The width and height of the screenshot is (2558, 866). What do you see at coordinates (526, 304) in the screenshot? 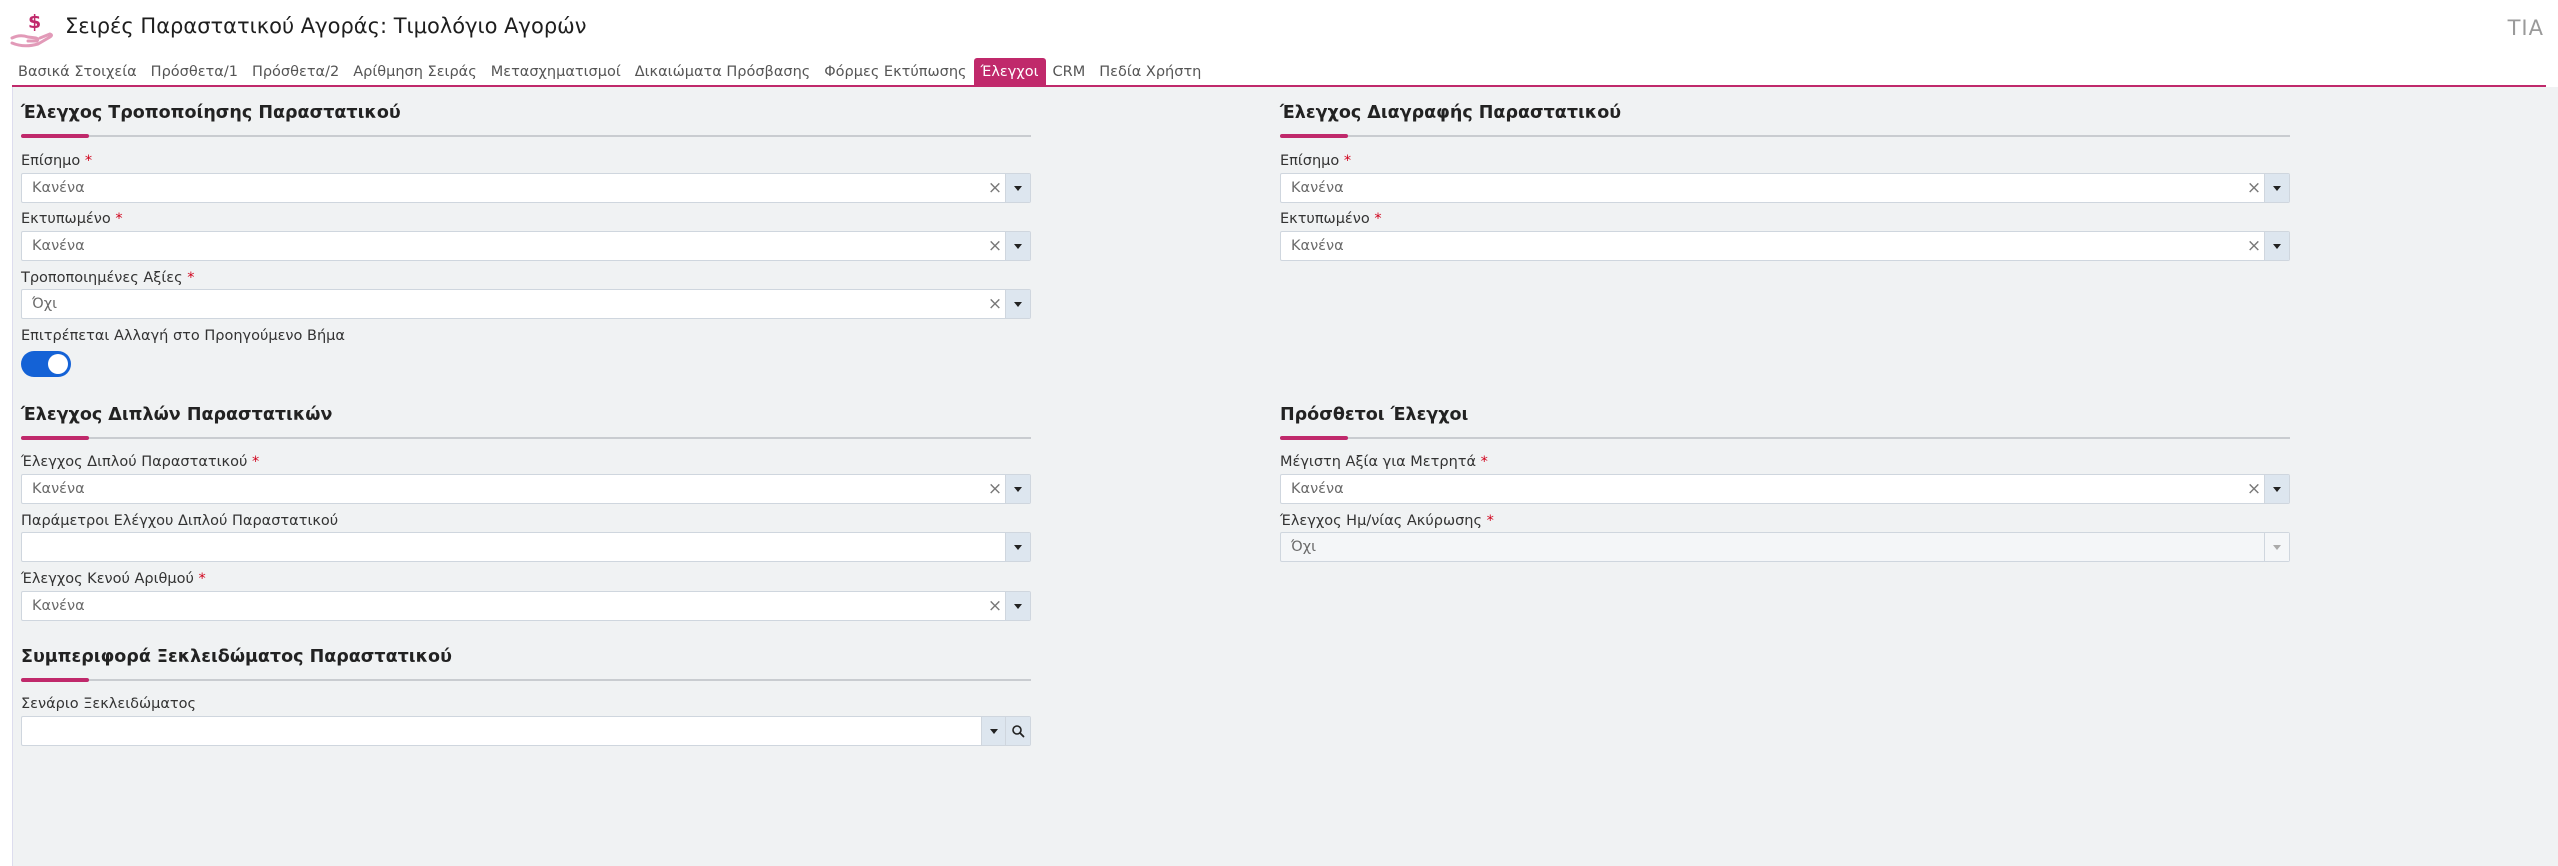
I see `modified-values-select: Όχι ×` at bounding box center [526, 304].